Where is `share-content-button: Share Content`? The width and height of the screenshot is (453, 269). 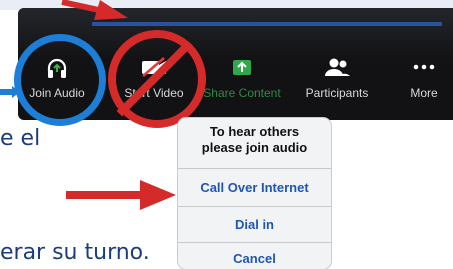 share-content-button: Share Content is located at coordinates (242, 82).